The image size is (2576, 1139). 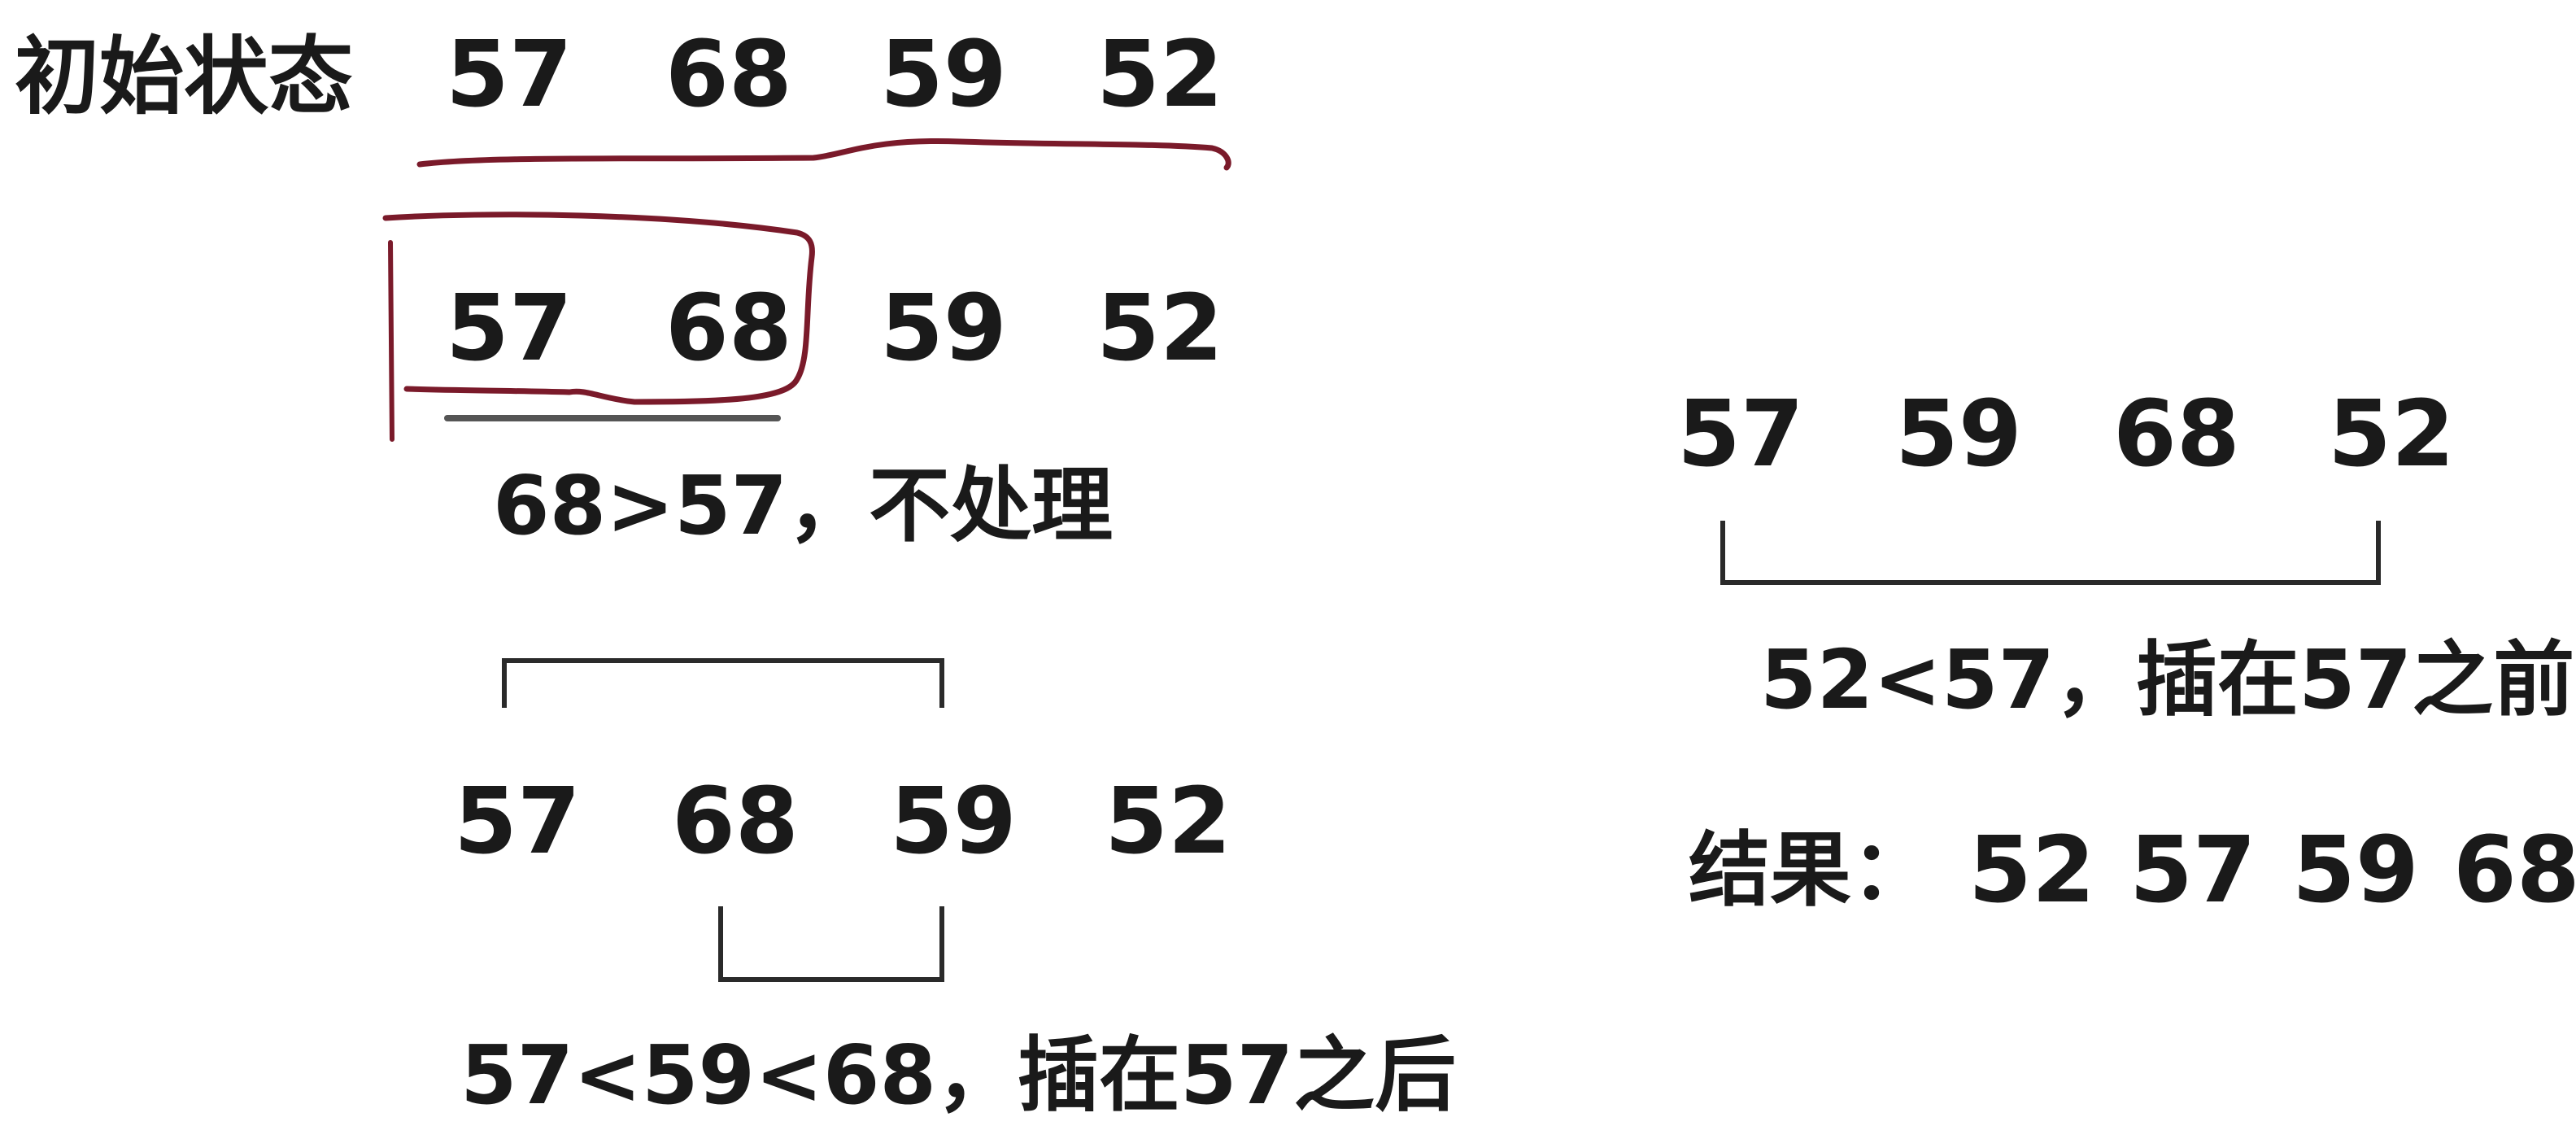 I want to click on first-pair-box, so click(x=598, y=308).